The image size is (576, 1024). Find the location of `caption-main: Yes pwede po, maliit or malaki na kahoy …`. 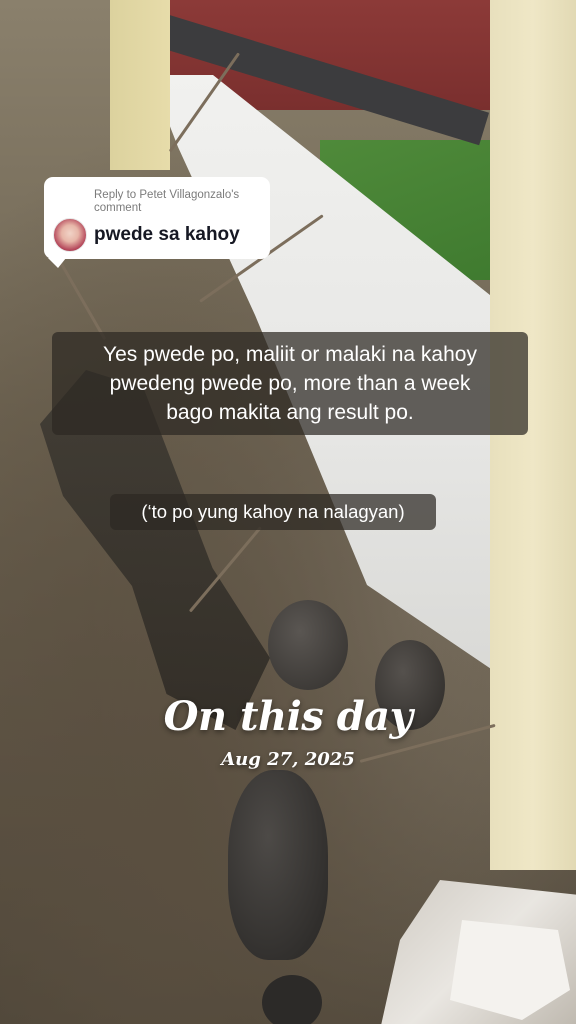

caption-main: Yes pwede po, maliit or malaki na kahoy … is located at coordinates (290, 383).